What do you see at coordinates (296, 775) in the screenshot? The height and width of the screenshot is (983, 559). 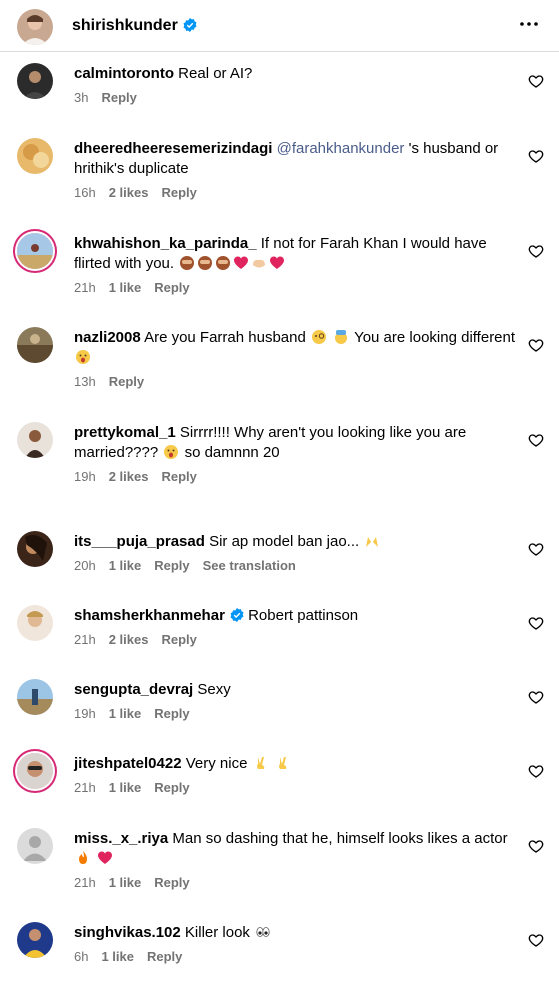 I see `comment-body: jiteshpatel0422 Very nice 21h 1 like Reply` at bounding box center [296, 775].